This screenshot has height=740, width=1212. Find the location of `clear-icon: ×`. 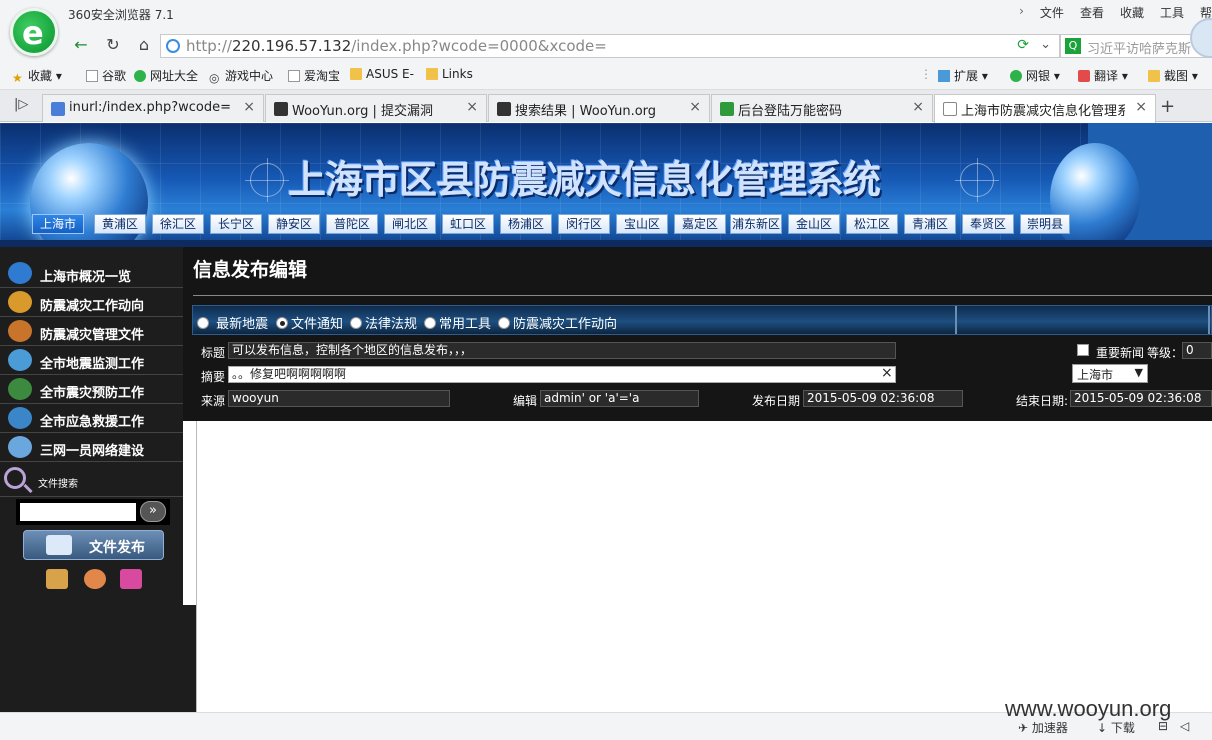

clear-icon: × is located at coordinates (887, 373).